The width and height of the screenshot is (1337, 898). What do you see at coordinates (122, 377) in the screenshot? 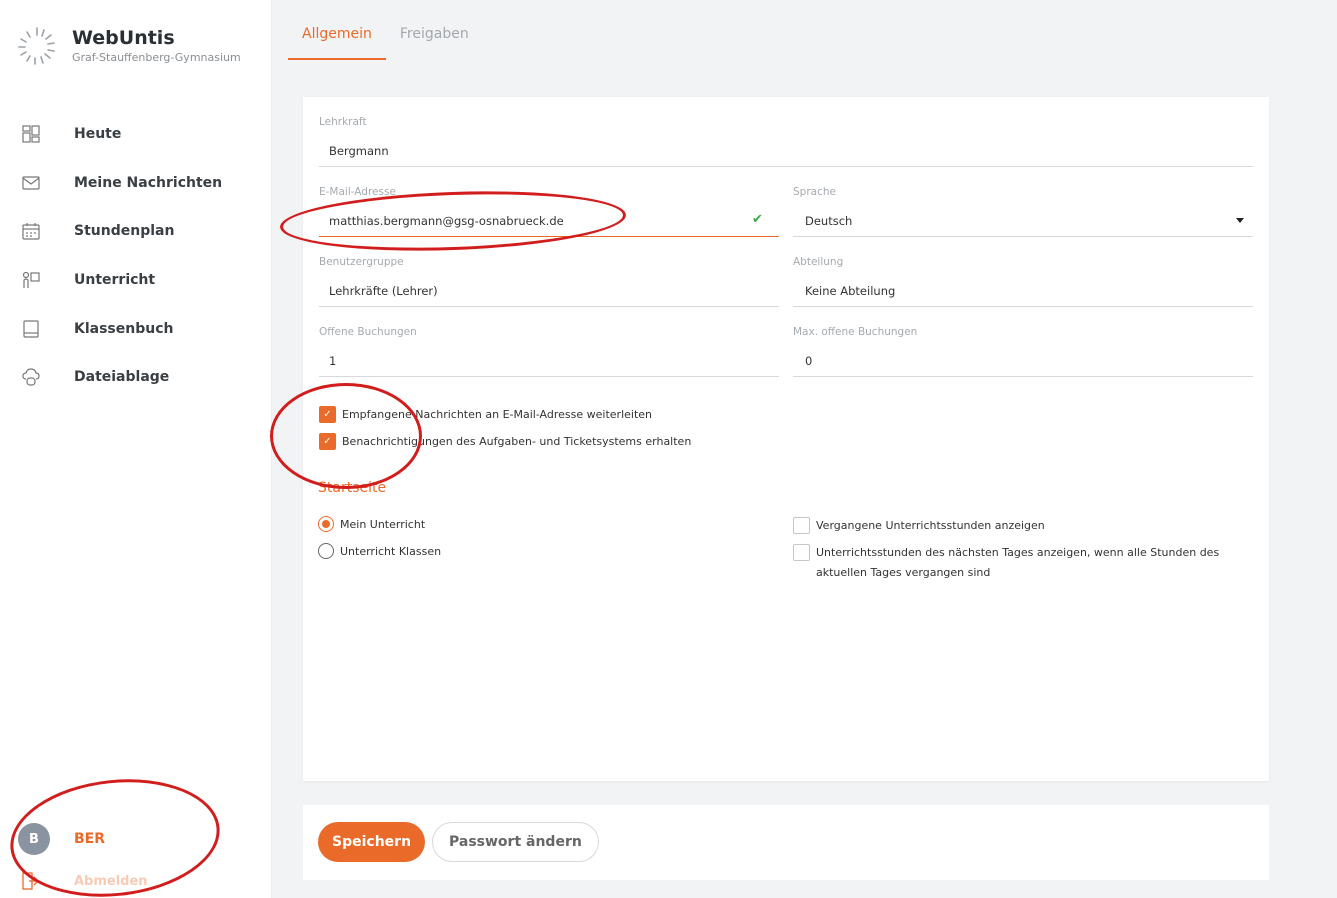
I see `nav-label: Dateiablage` at bounding box center [122, 377].